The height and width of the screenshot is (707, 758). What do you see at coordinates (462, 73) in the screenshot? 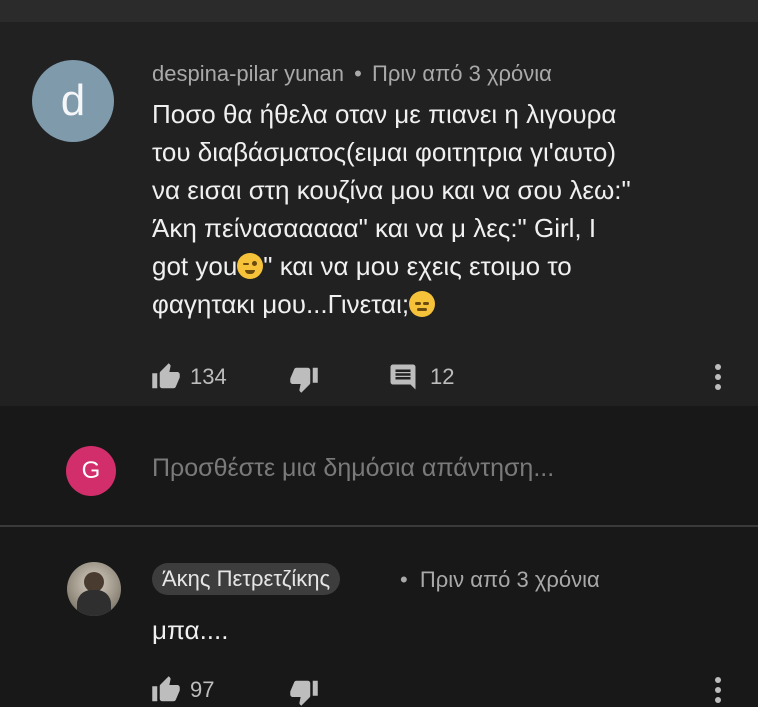
I see `comment-time: Πριν από 3 χρόνια` at bounding box center [462, 73].